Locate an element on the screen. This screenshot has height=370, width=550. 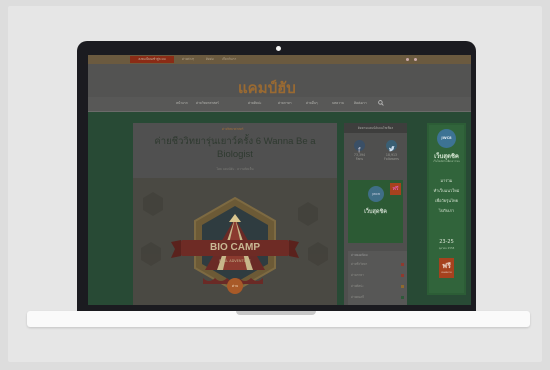
ad-free-badge: ฟรี is located at coordinates (395, 189).